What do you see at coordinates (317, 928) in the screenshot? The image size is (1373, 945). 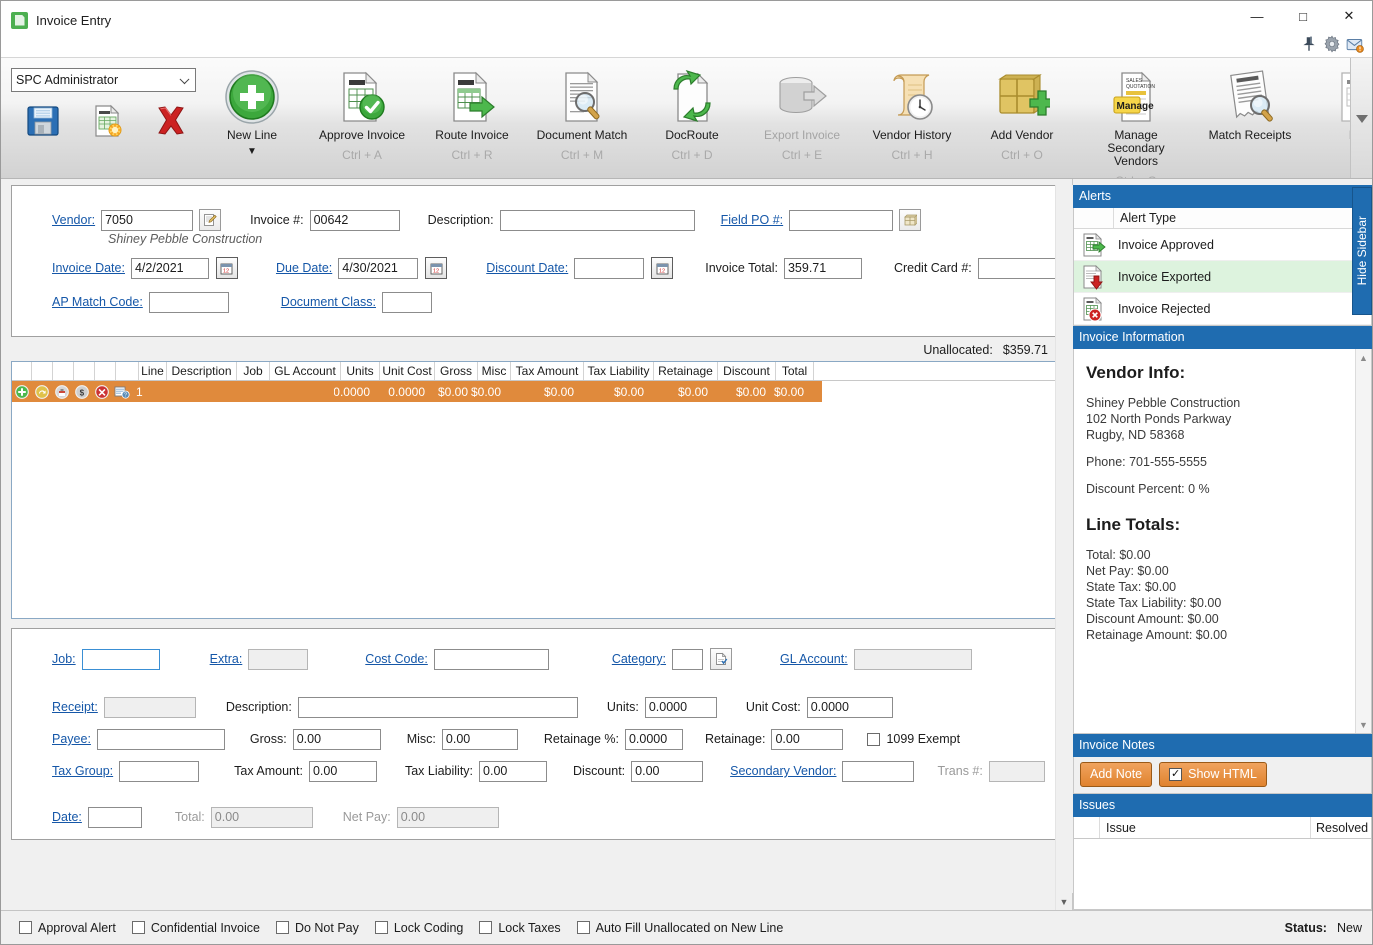 I see `do-not-pay-checkbox-item: Do Not Pay` at bounding box center [317, 928].